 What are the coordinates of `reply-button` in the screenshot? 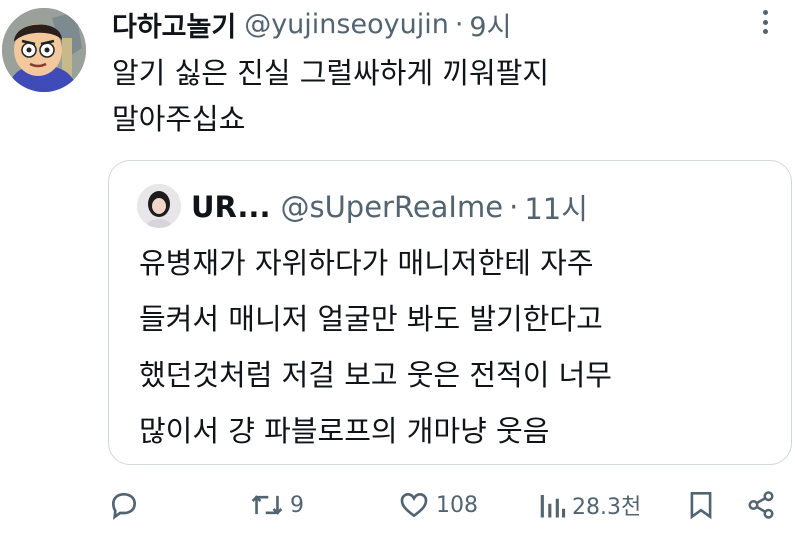 It's located at (124, 505).